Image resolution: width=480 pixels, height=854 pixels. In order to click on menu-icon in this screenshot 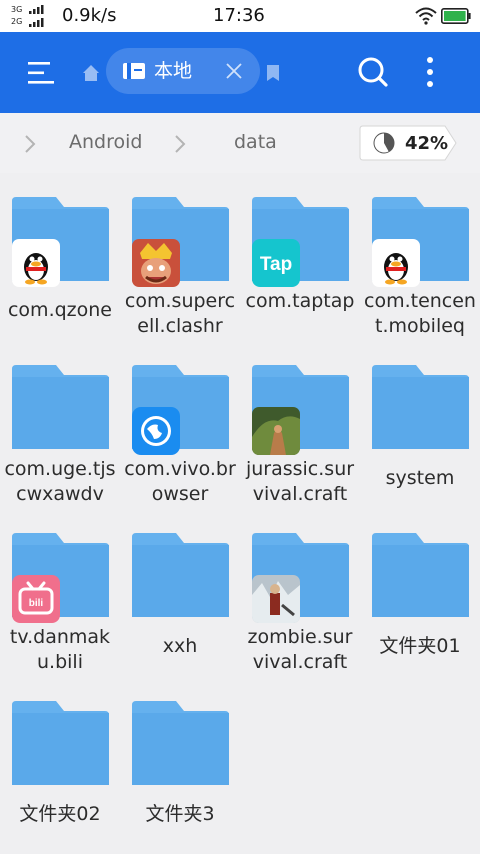, I will do `click(41, 73)`.